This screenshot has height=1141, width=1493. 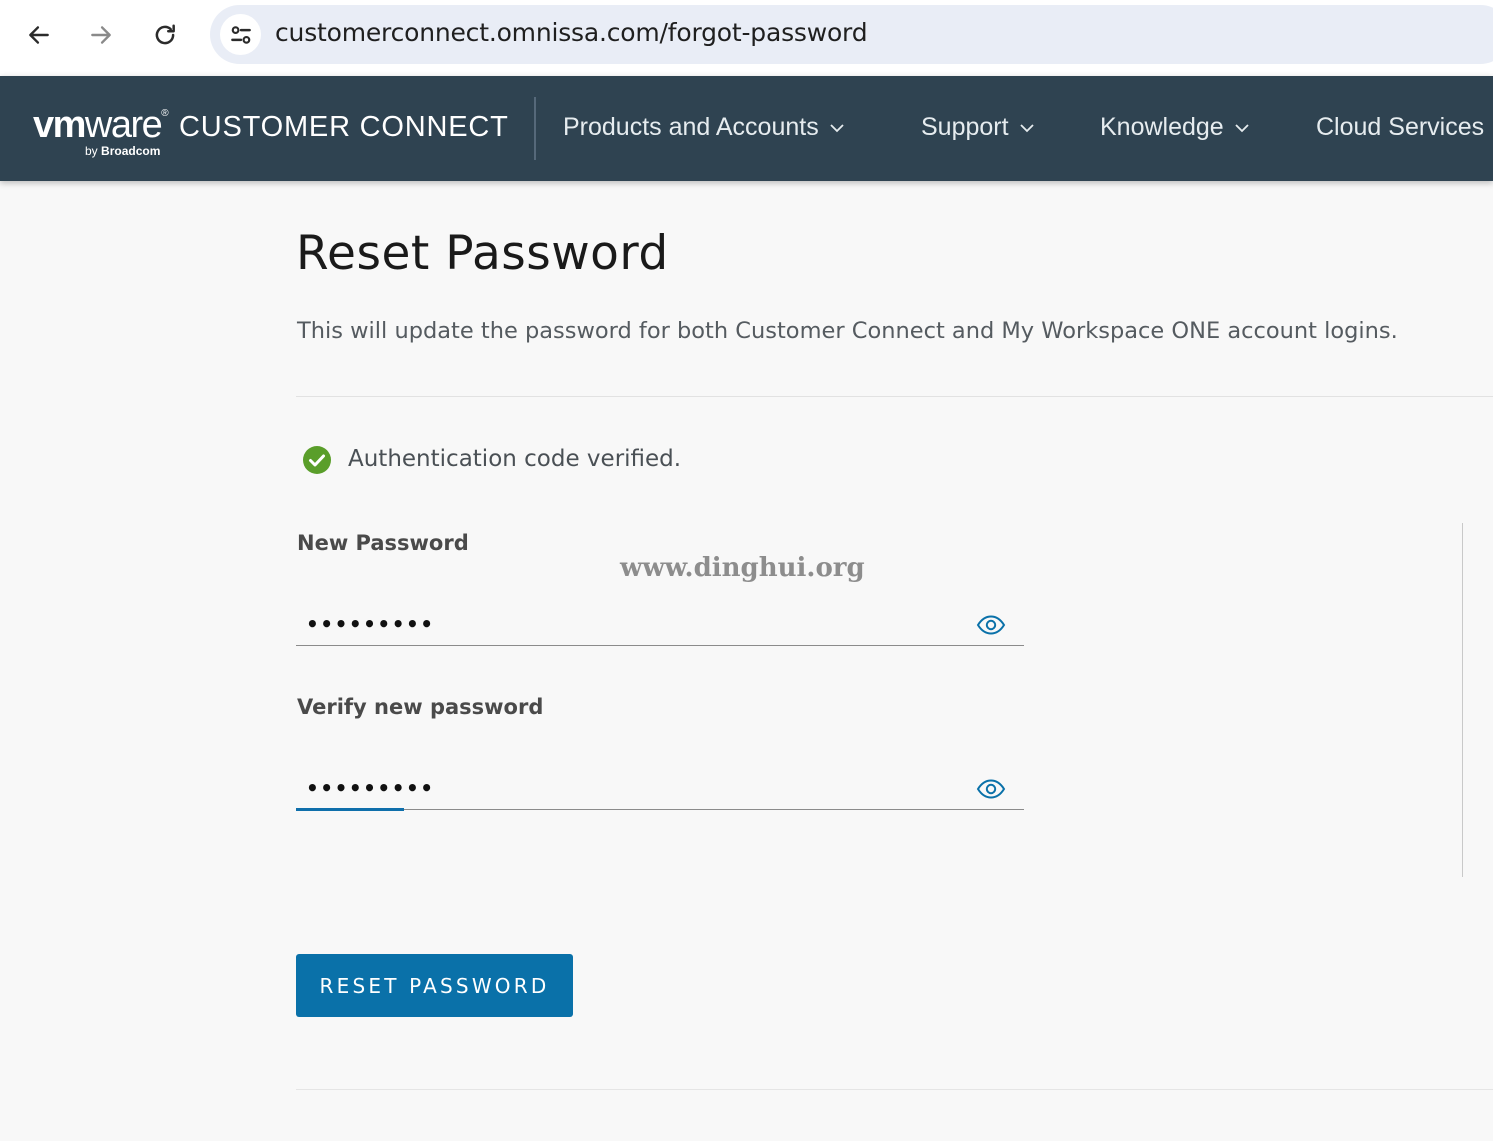 I want to click on site-settings-button, so click(x=240, y=34).